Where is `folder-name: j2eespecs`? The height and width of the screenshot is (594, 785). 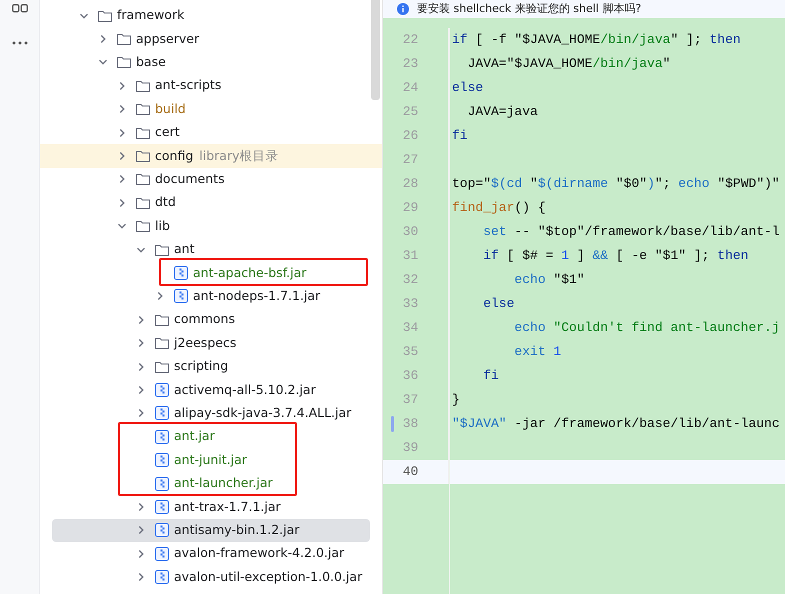
folder-name: j2eespecs is located at coordinates (205, 343).